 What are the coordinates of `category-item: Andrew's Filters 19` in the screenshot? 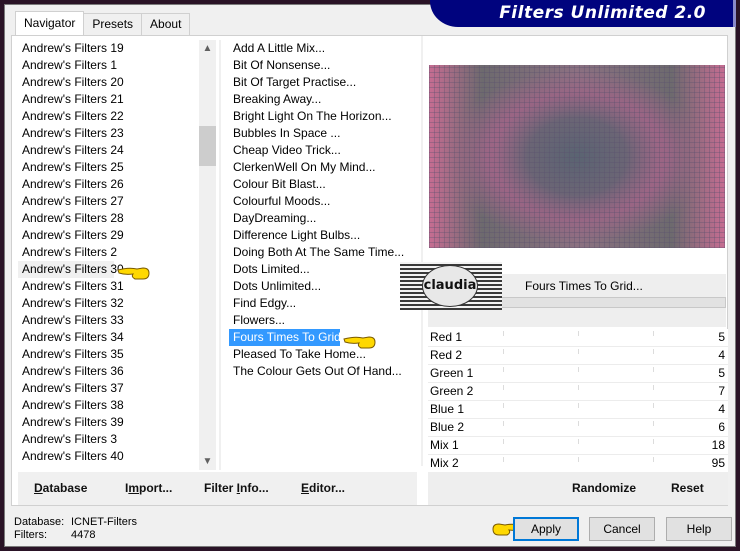 It's located at (108, 48).